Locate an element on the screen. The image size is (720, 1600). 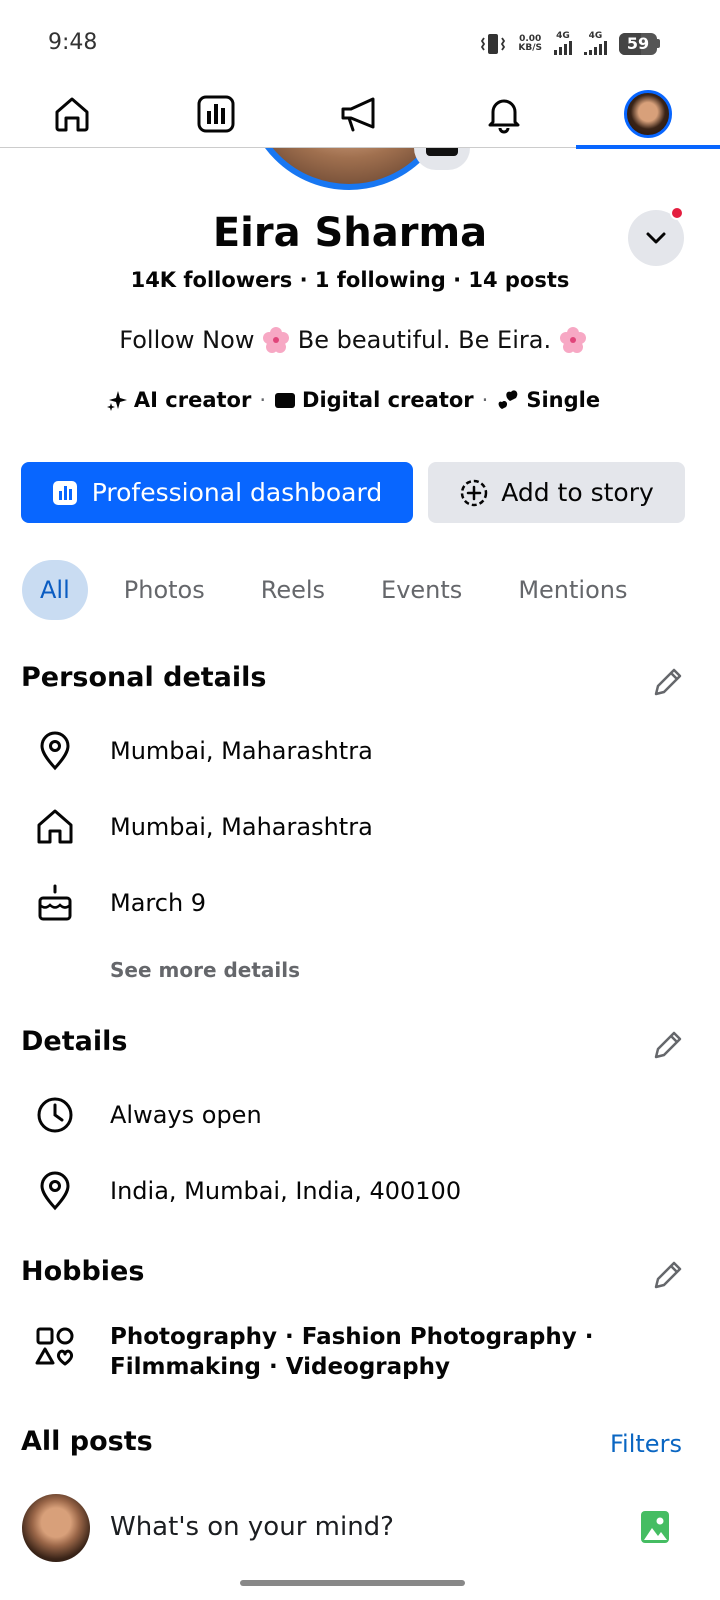
net-speed: 0.00 KB/S is located at coordinates (530, 43).